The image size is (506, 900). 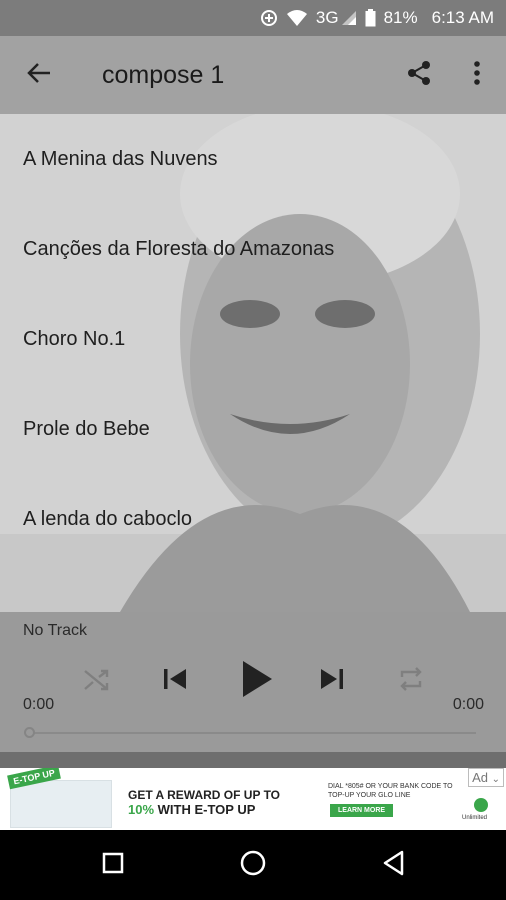 I want to click on ad-brand: Unlimited, so click(x=475, y=818).